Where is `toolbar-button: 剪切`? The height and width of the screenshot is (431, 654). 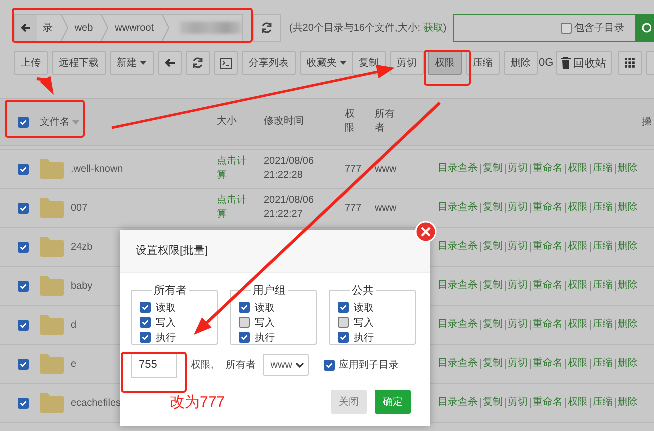
toolbar-button: 剪切 is located at coordinates (407, 63).